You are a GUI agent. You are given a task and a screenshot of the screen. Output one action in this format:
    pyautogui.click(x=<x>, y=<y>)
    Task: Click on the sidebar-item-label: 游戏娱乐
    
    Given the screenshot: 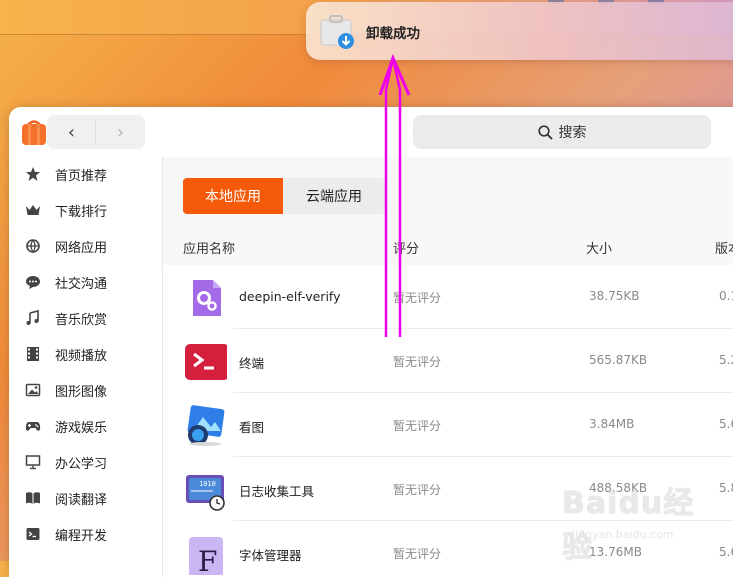 What is the action you would take?
    pyautogui.click(x=81, y=428)
    